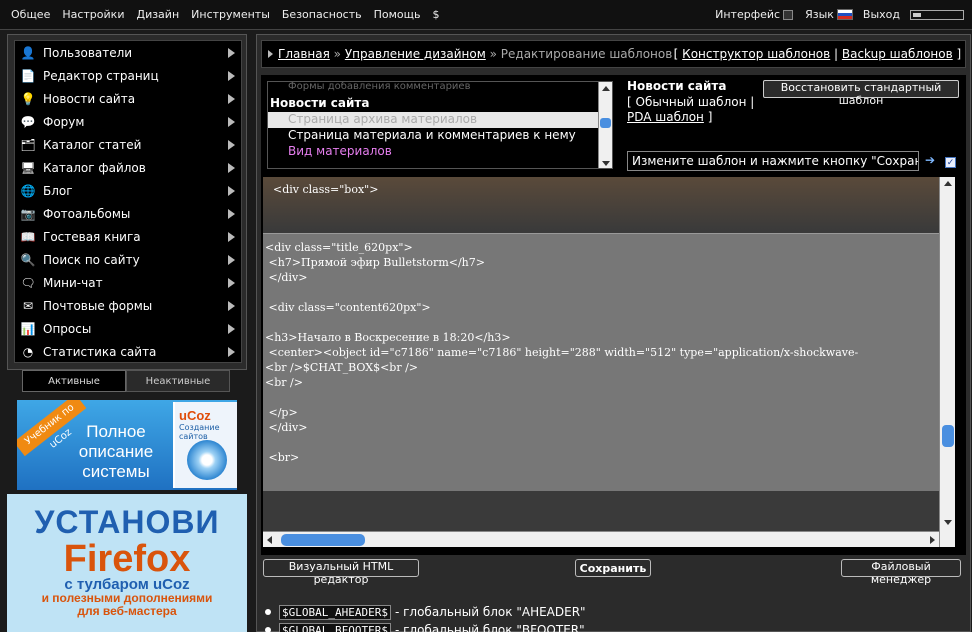 This screenshot has height=632, width=972. Describe the element at coordinates (28, 75) in the screenshot. I see `page-editor-icon: 📄` at that location.